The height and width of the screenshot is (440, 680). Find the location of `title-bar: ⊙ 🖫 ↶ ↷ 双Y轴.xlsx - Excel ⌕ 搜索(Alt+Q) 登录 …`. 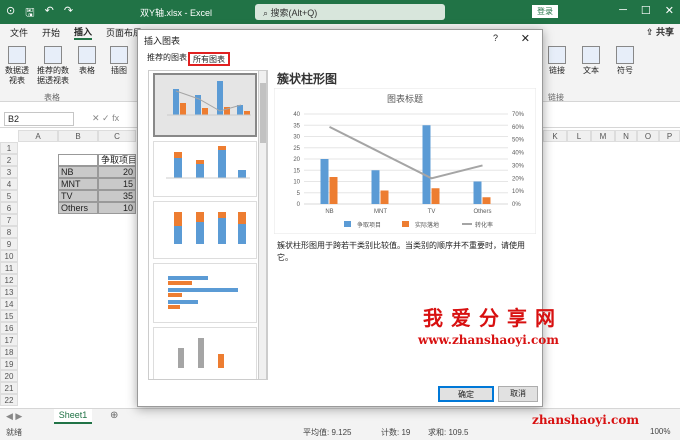

title-bar: ⊙ 🖫 ↶ ↷ 双Y轴.xlsx - Excel ⌕ 搜索(Alt+Q) 登录 … is located at coordinates (340, 12).